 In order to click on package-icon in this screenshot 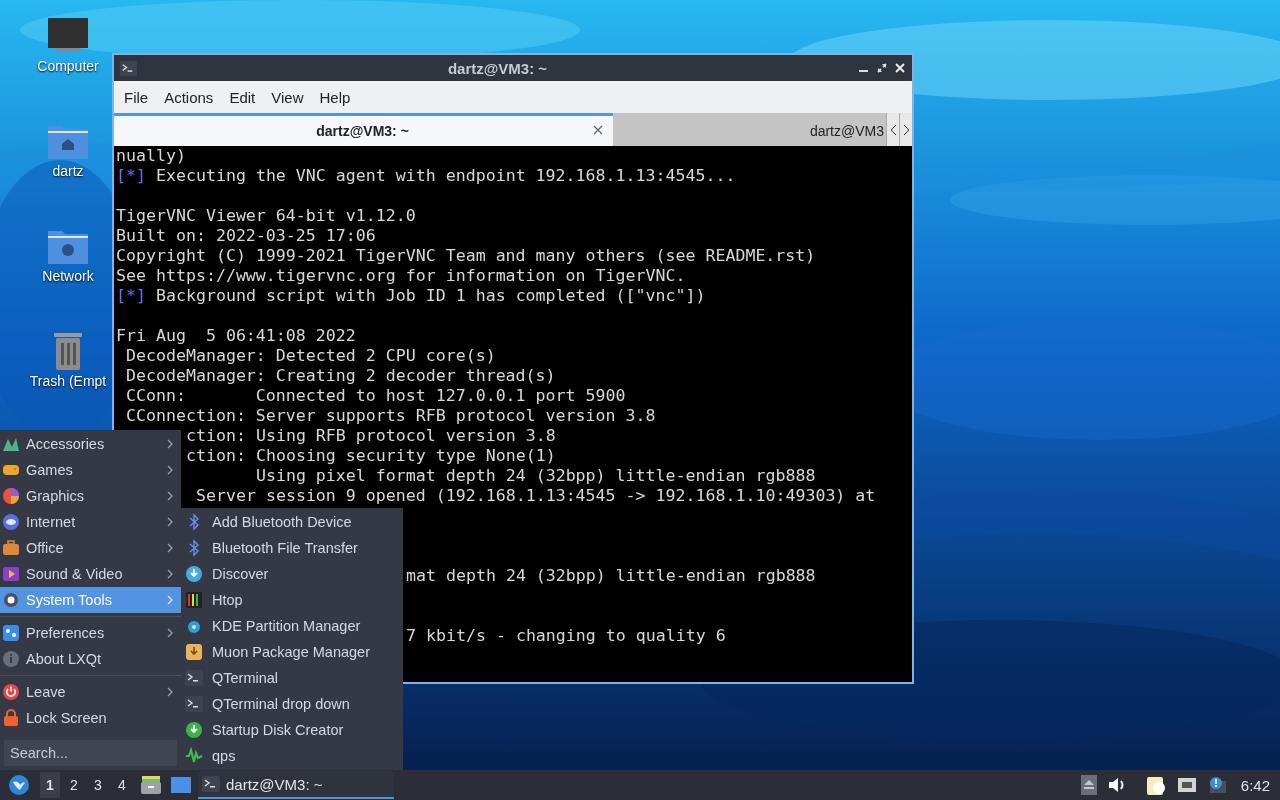, I will do `click(194, 652)`.